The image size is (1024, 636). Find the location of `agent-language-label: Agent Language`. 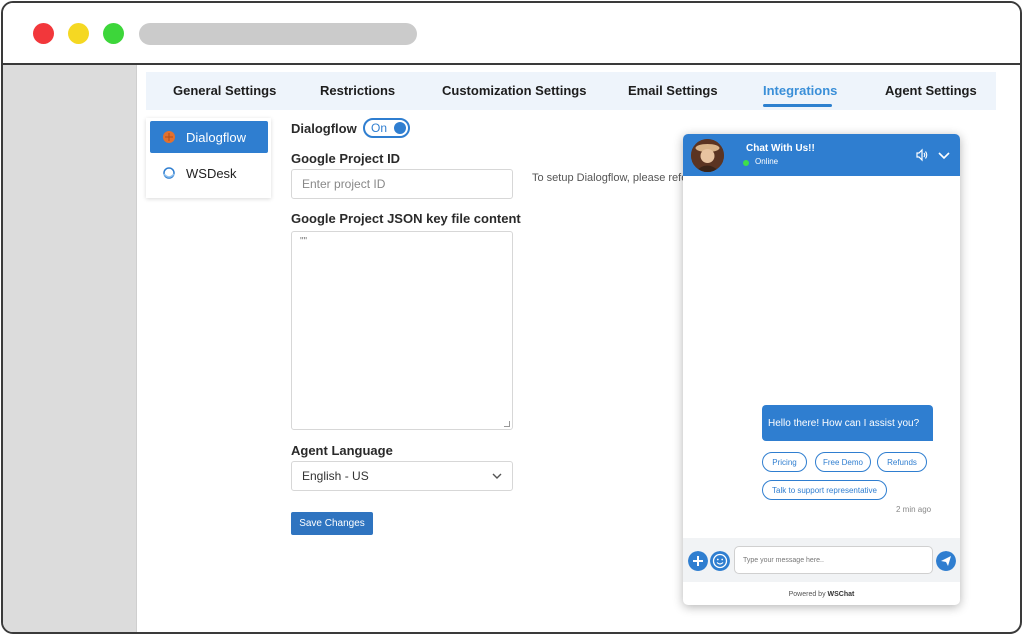

agent-language-label: Agent Language is located at coordinates (342, 450).